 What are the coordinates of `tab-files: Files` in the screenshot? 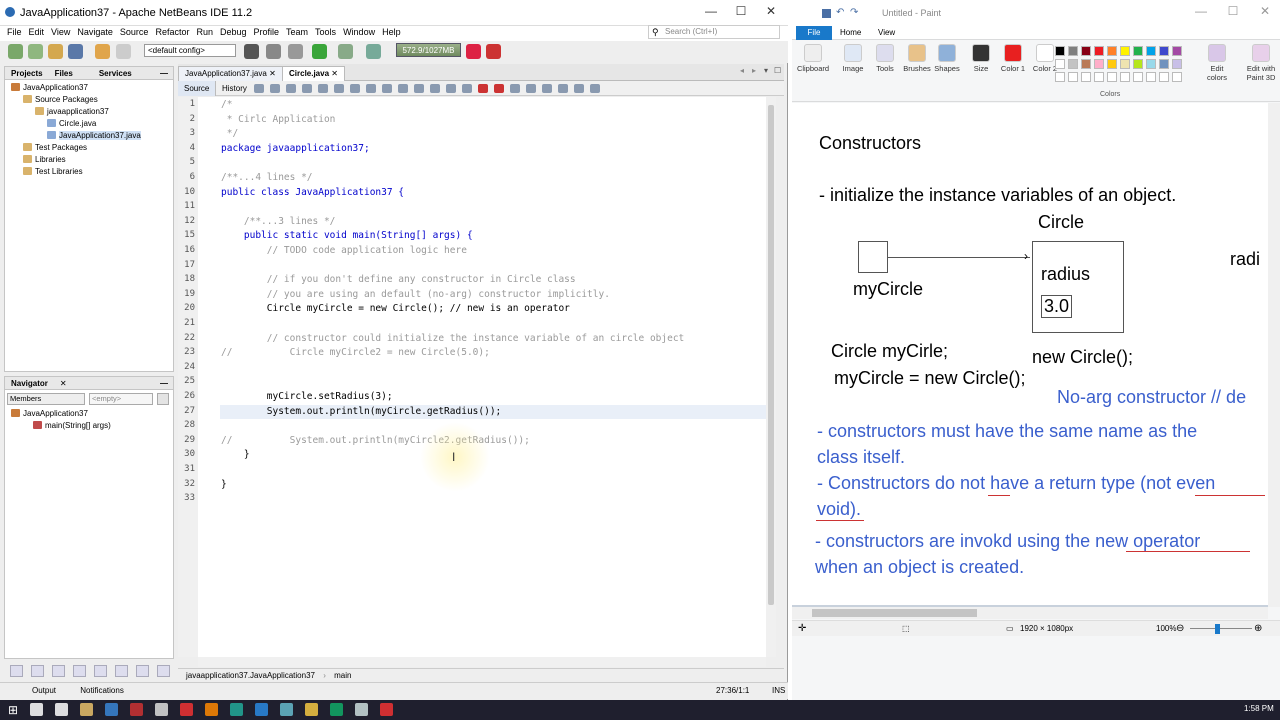 It's located at (64, 73).